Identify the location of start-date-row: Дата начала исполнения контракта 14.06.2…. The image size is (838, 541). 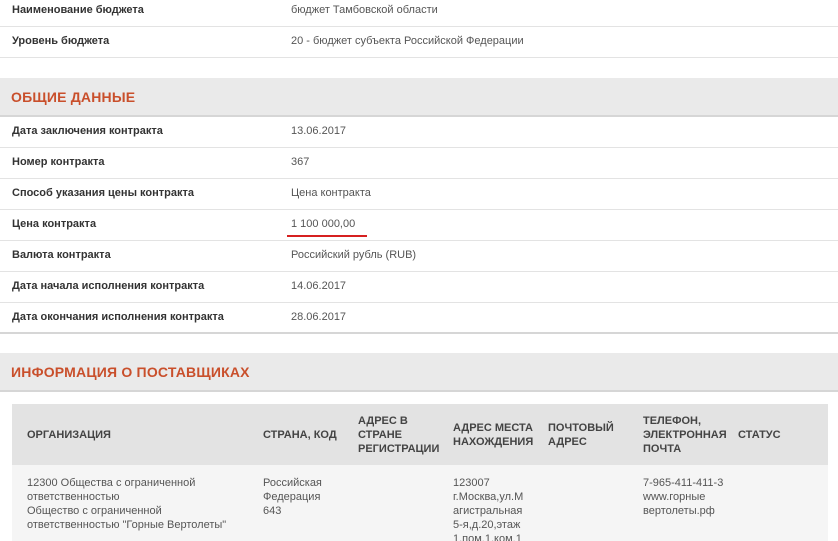
(419, 287).